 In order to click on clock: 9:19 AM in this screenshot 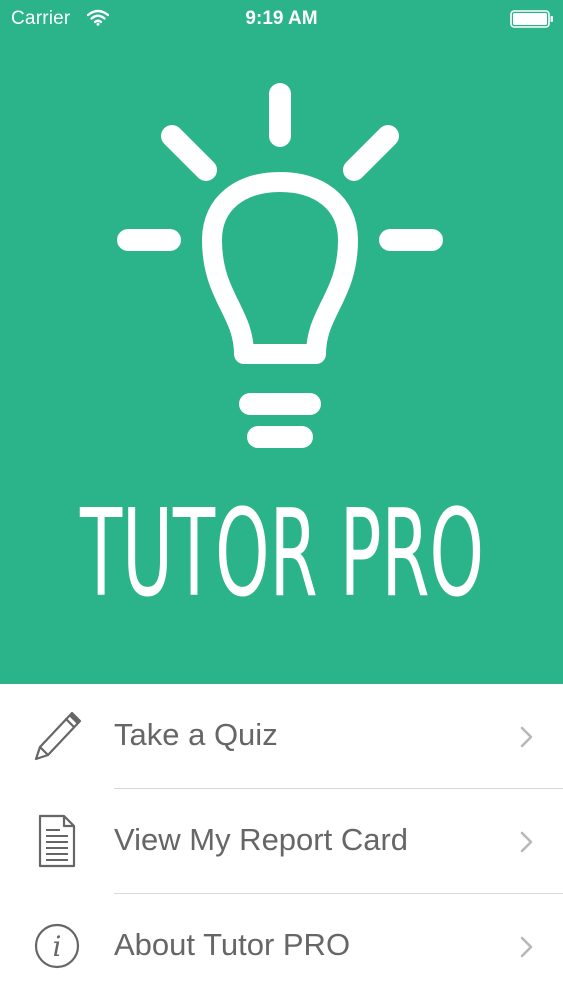, I will do `click(281, 18)`.